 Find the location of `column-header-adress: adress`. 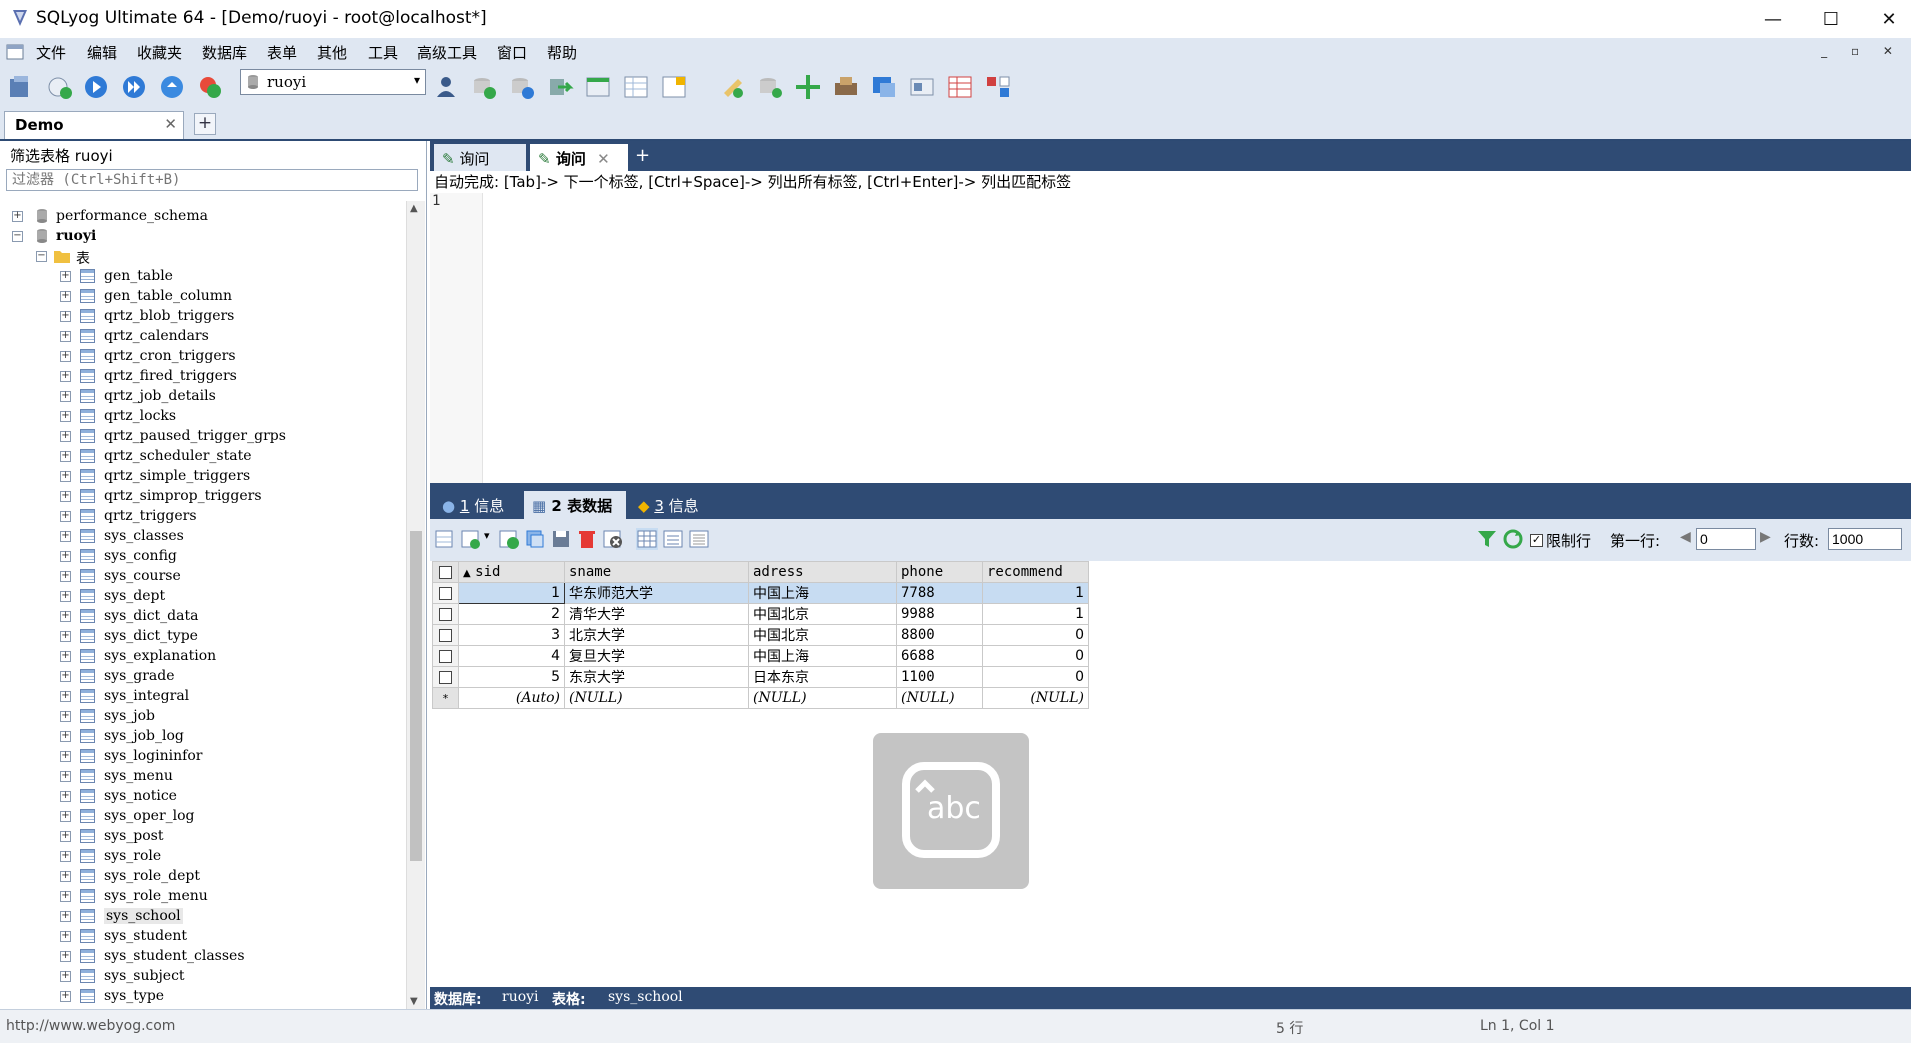

column-header-adress: adress is located at coordinates (822, 572).